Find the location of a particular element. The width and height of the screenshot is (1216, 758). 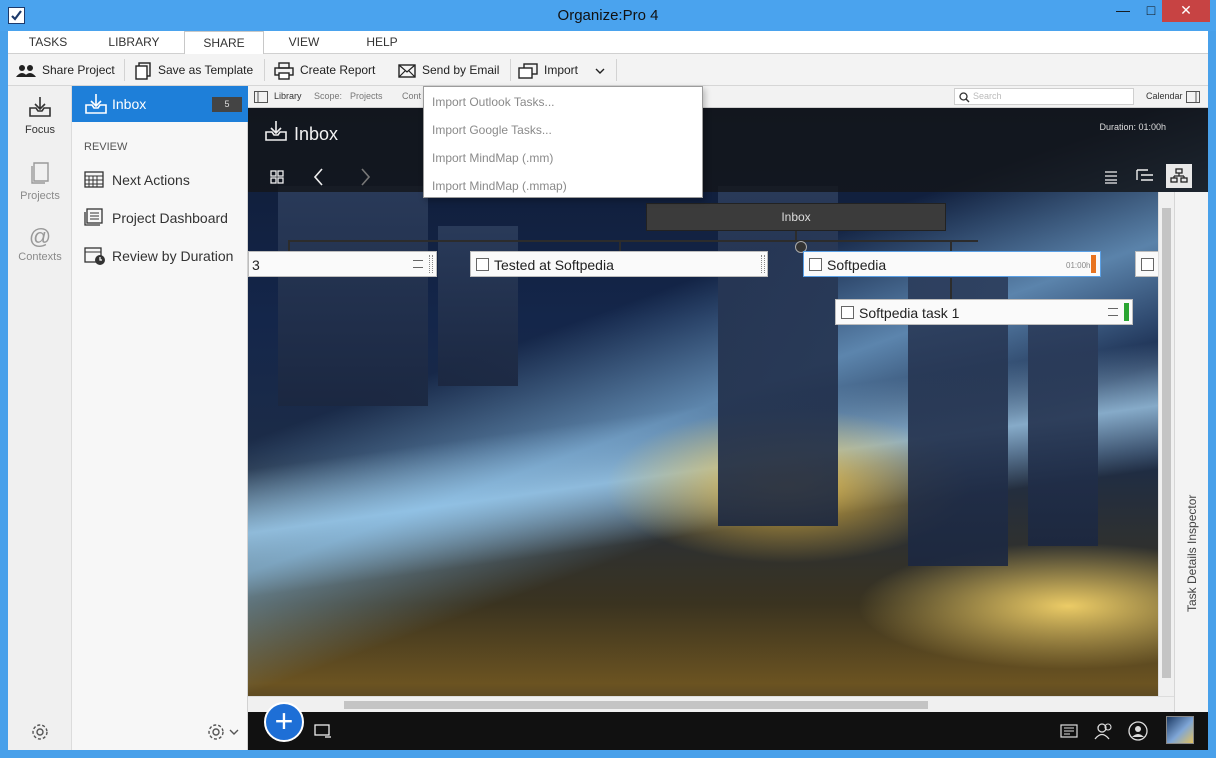

clock-calendar-icon is located at coordinates (94, 256).